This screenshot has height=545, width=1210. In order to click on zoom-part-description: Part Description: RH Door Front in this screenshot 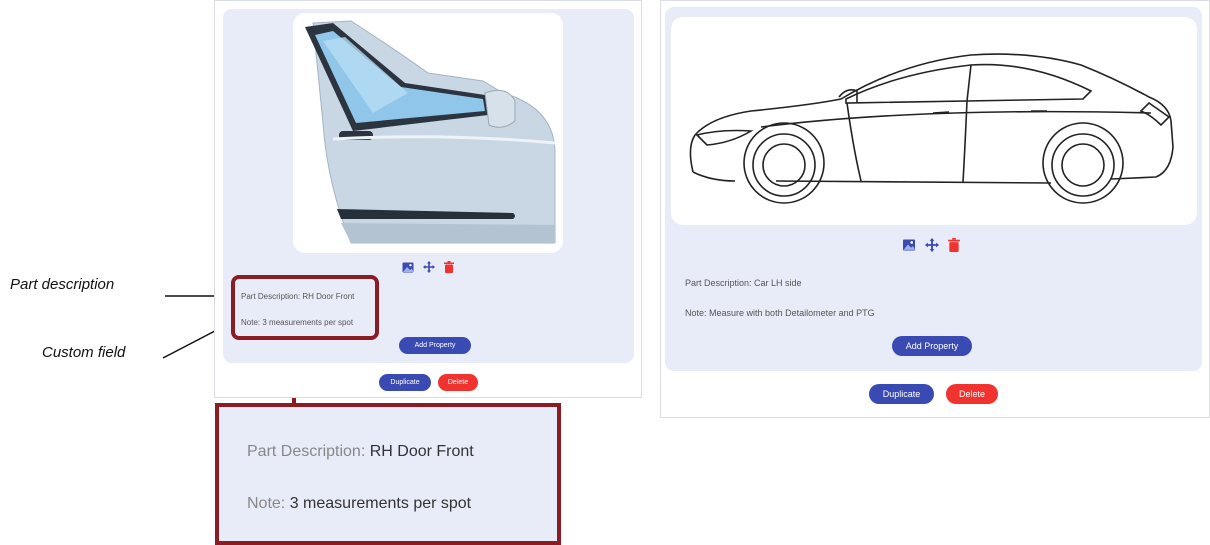, I will do `click(360, 452)`.